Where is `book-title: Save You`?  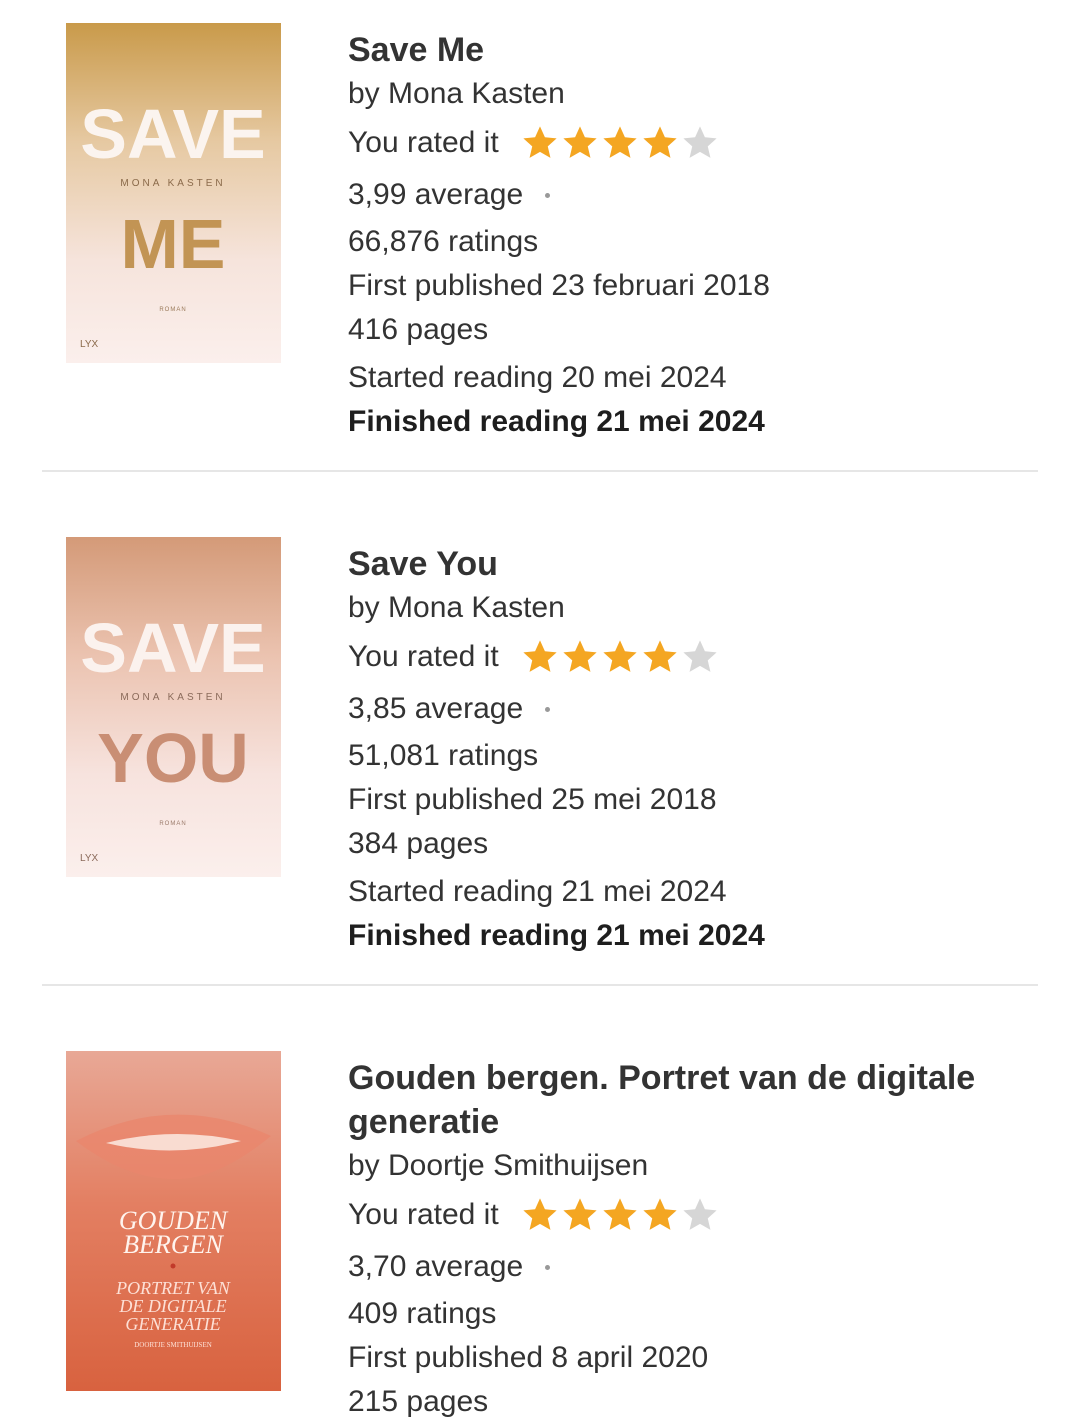 book-title: Save You is located at coordinates (694, 564).